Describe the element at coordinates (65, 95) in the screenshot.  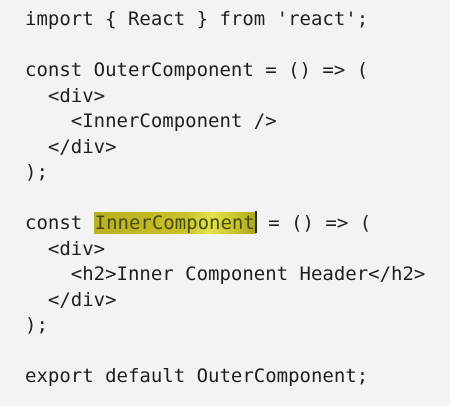
I see `code-line-4: <div>` at that location.